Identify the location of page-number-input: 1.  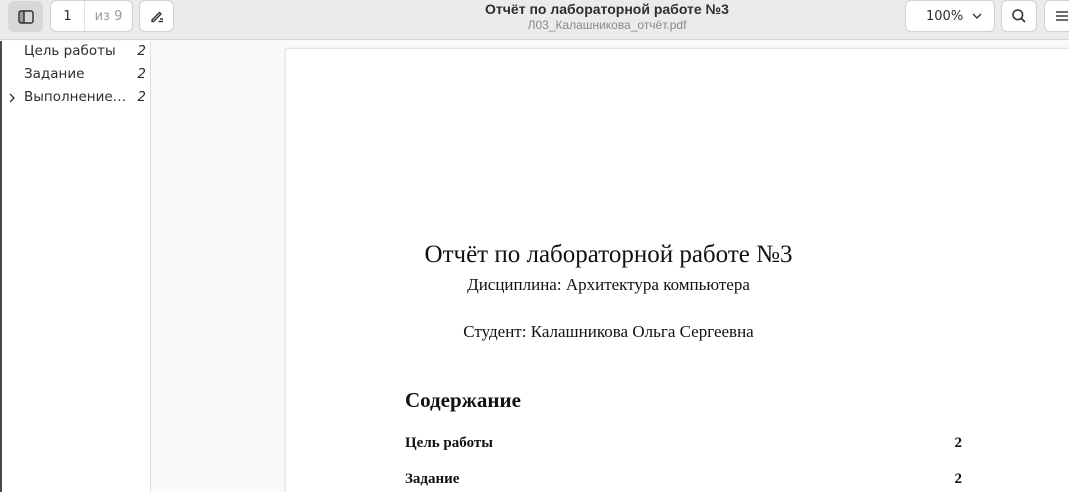
(68, 16).